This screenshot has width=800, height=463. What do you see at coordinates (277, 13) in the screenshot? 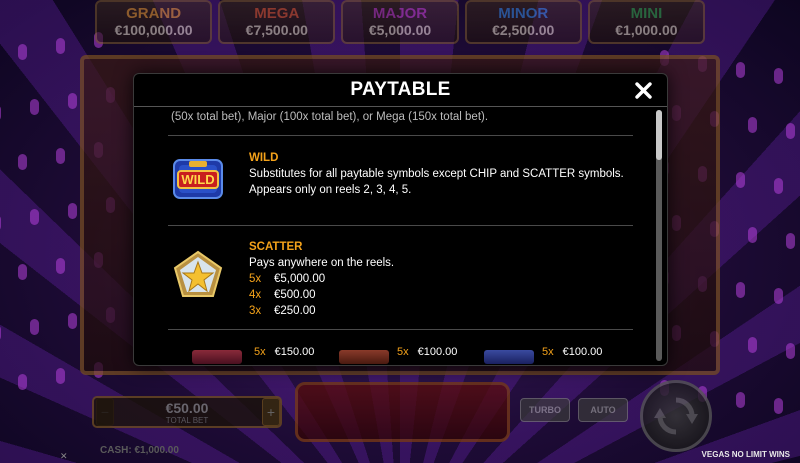
I see `jackpot-name: MEGA` at bounding box center [277, 13].